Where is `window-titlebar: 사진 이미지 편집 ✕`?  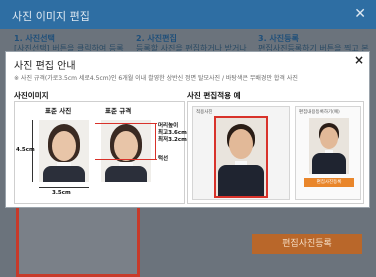
window-titlebar: 사진 이미지 편집 ✕ is located at coordinates (188, 14).